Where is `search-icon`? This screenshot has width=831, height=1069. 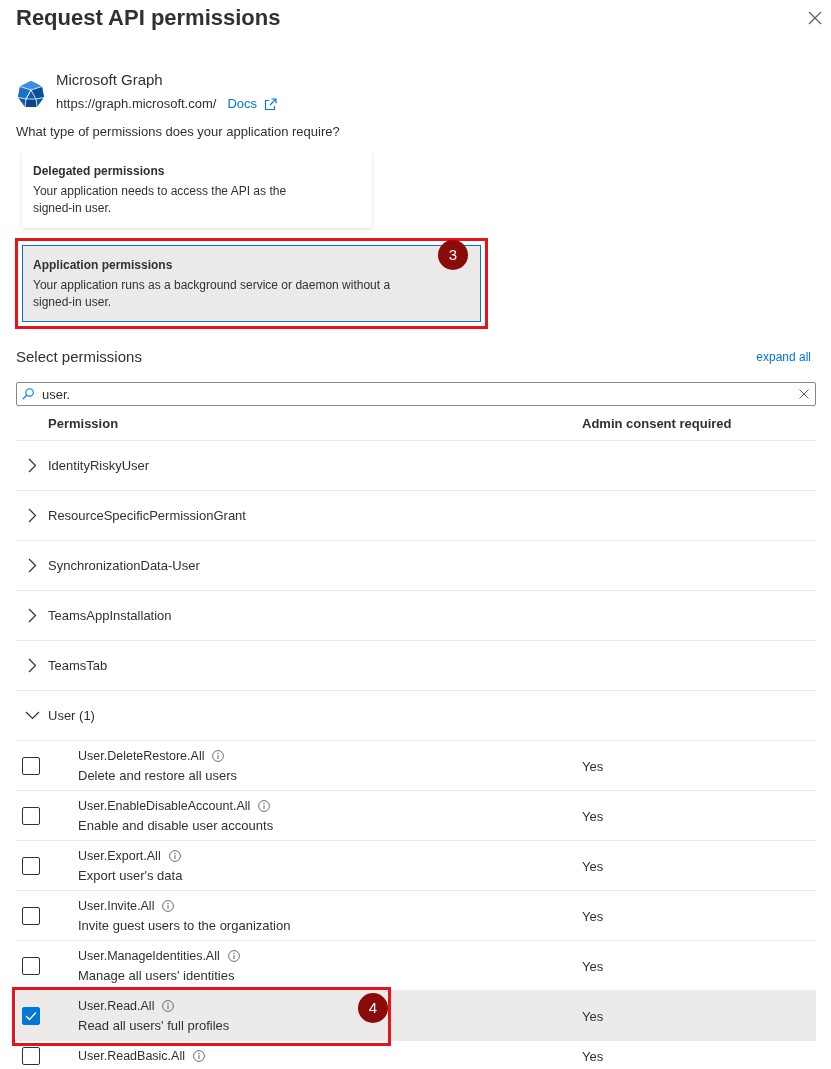 search-icon is located at coordinates (28, 394).